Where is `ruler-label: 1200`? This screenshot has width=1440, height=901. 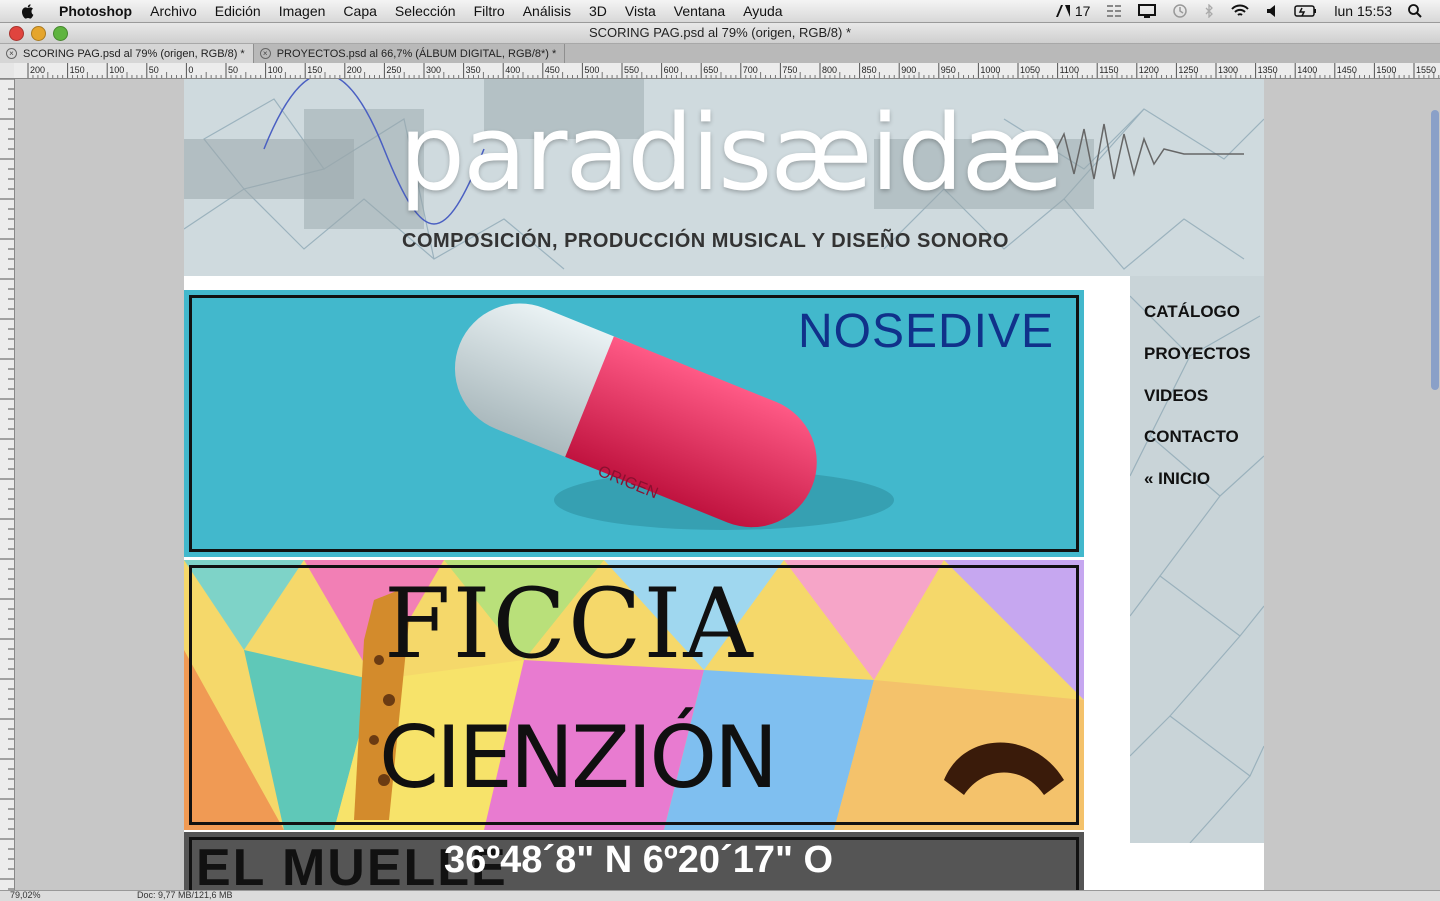 ruler-label: 1200 is located at coordinates (1149, 70).